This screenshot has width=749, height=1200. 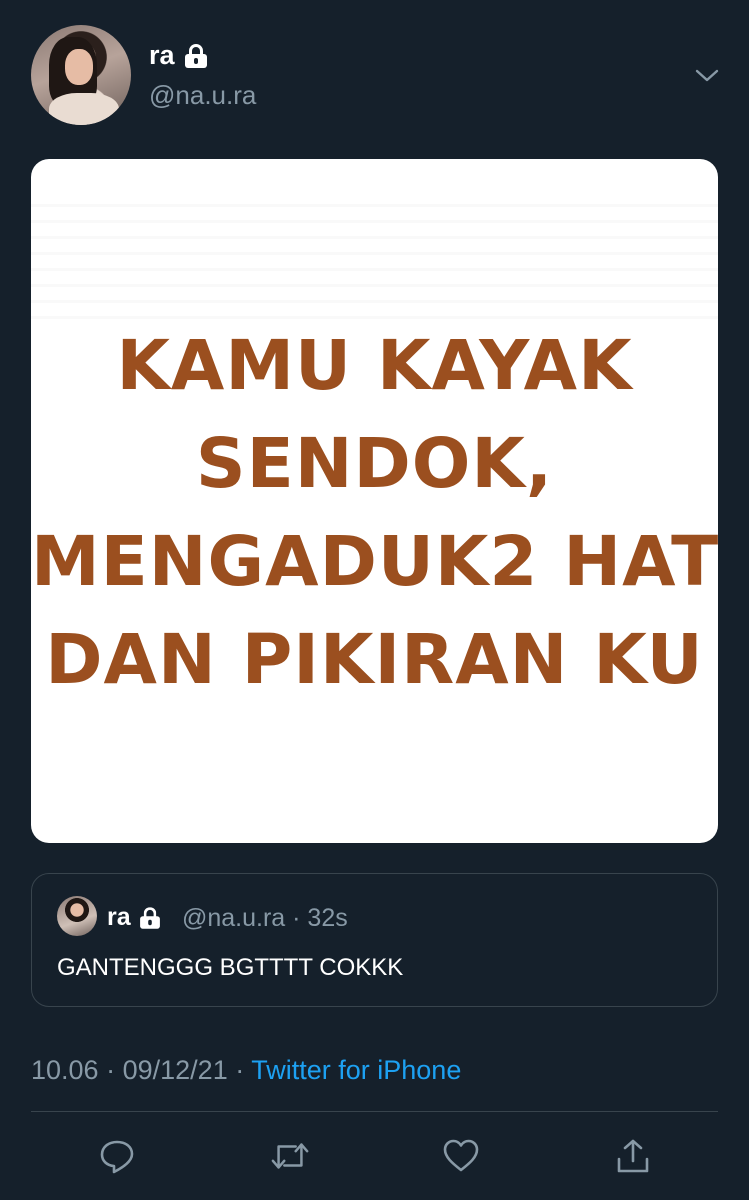 I want to click on display-name-text: ra, so click(x=162, y=55).